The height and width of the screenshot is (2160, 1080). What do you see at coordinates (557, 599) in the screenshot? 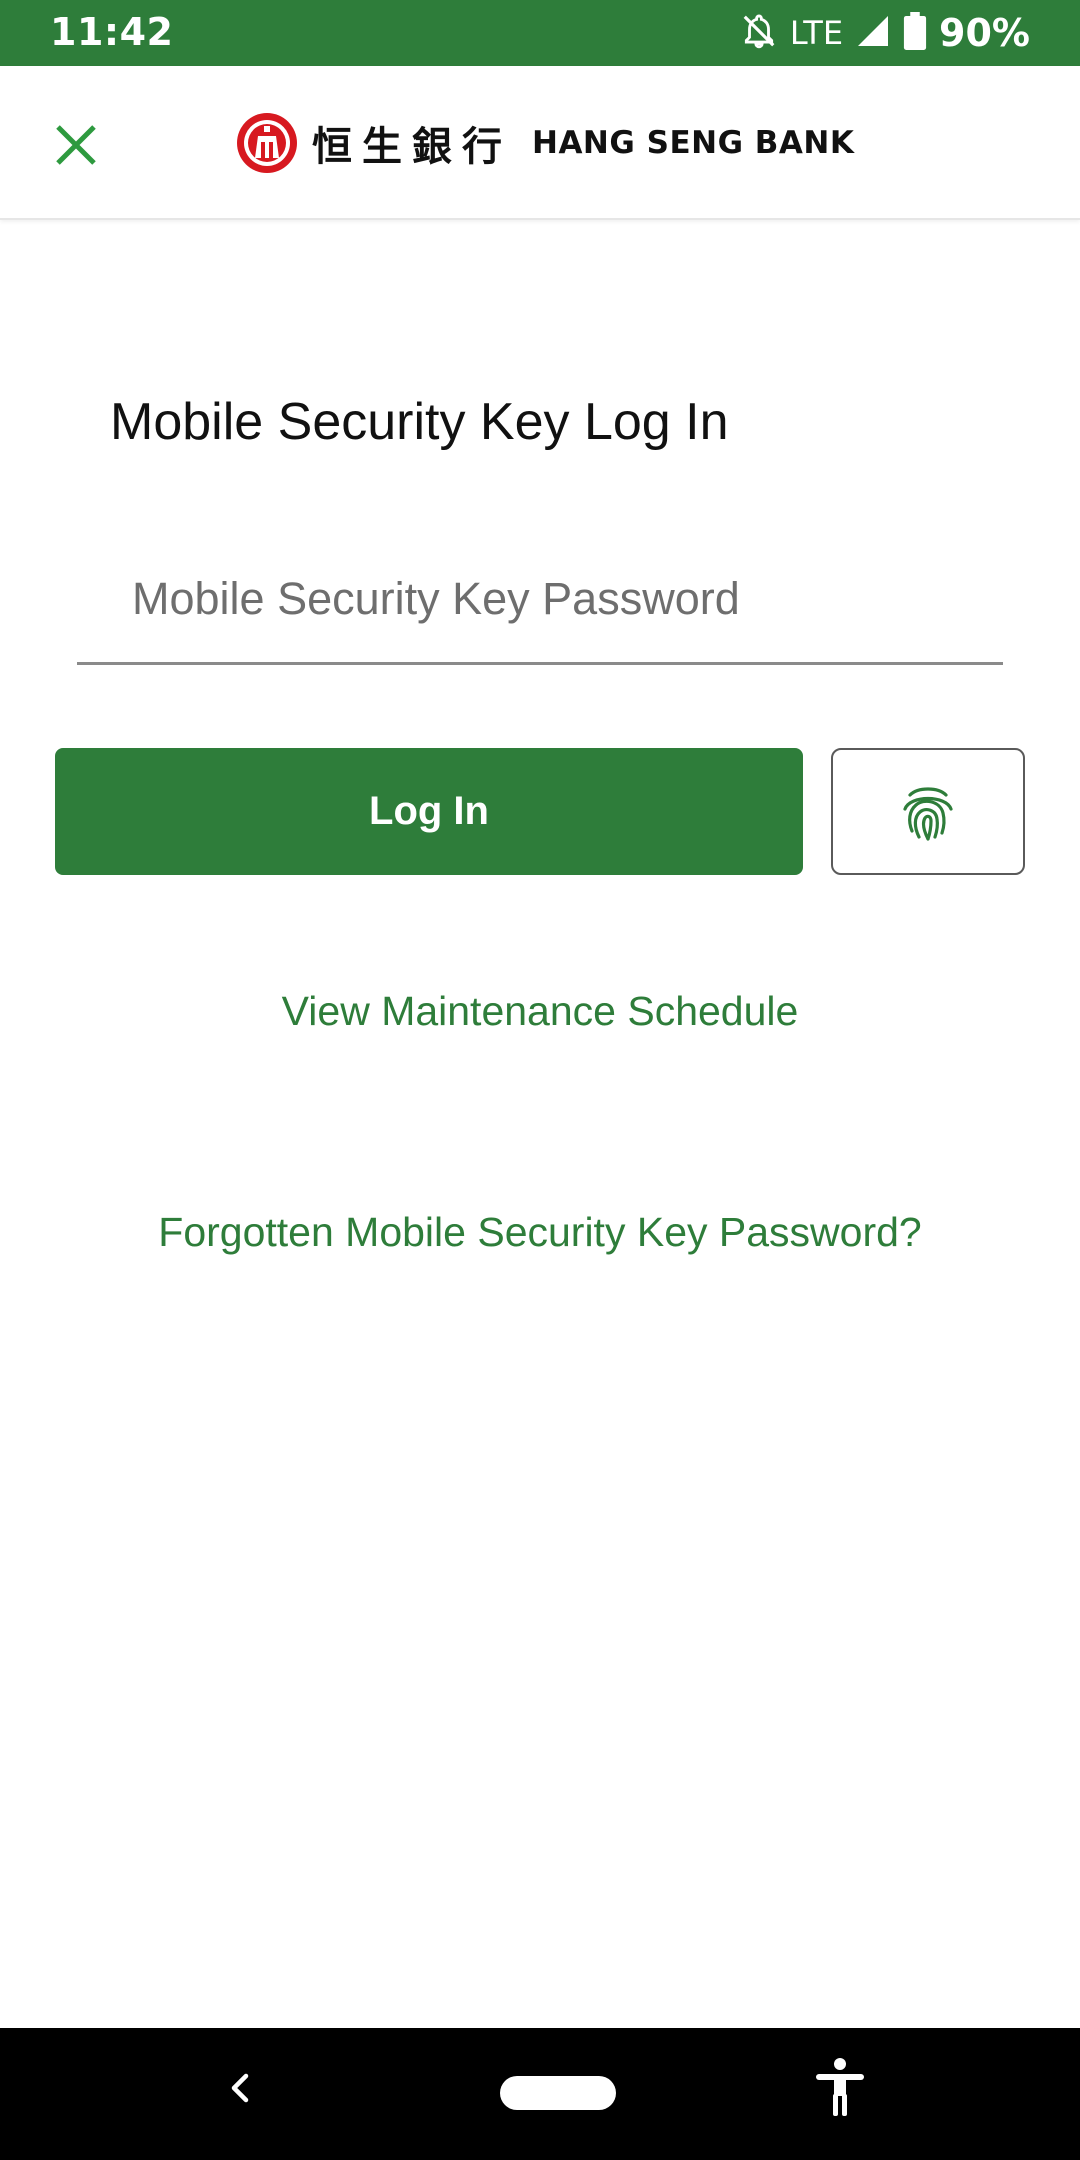
I see `password-input` at bounding box center [557, 599].